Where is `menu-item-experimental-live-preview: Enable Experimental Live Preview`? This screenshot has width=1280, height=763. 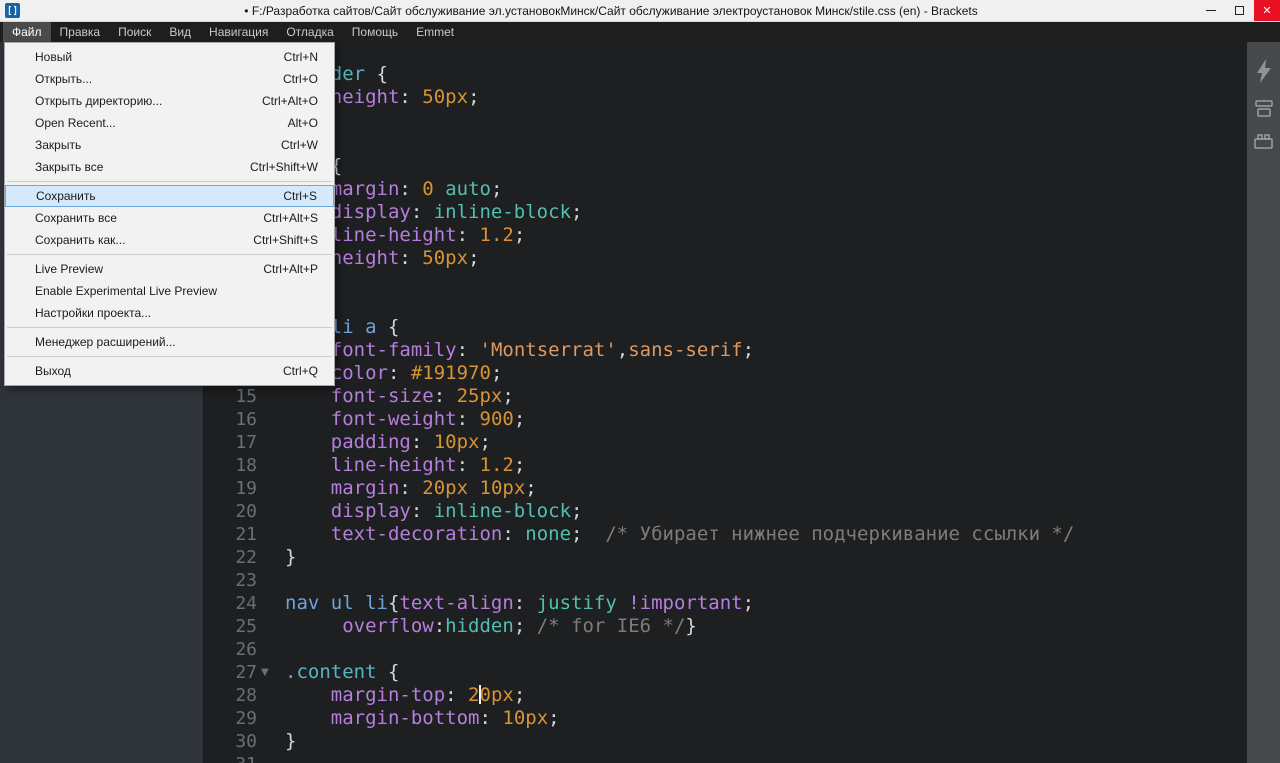 menu-item-experimental-live-preview: Enable Experimental Live Preview is located at coordinates (169, 291).